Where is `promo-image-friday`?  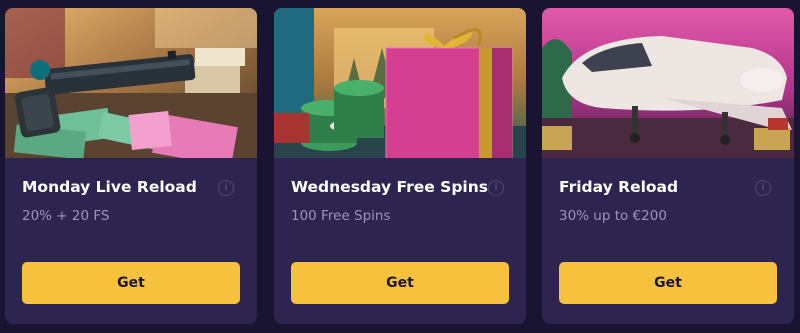 promo-image-friday is located at coordinates (668, 83).